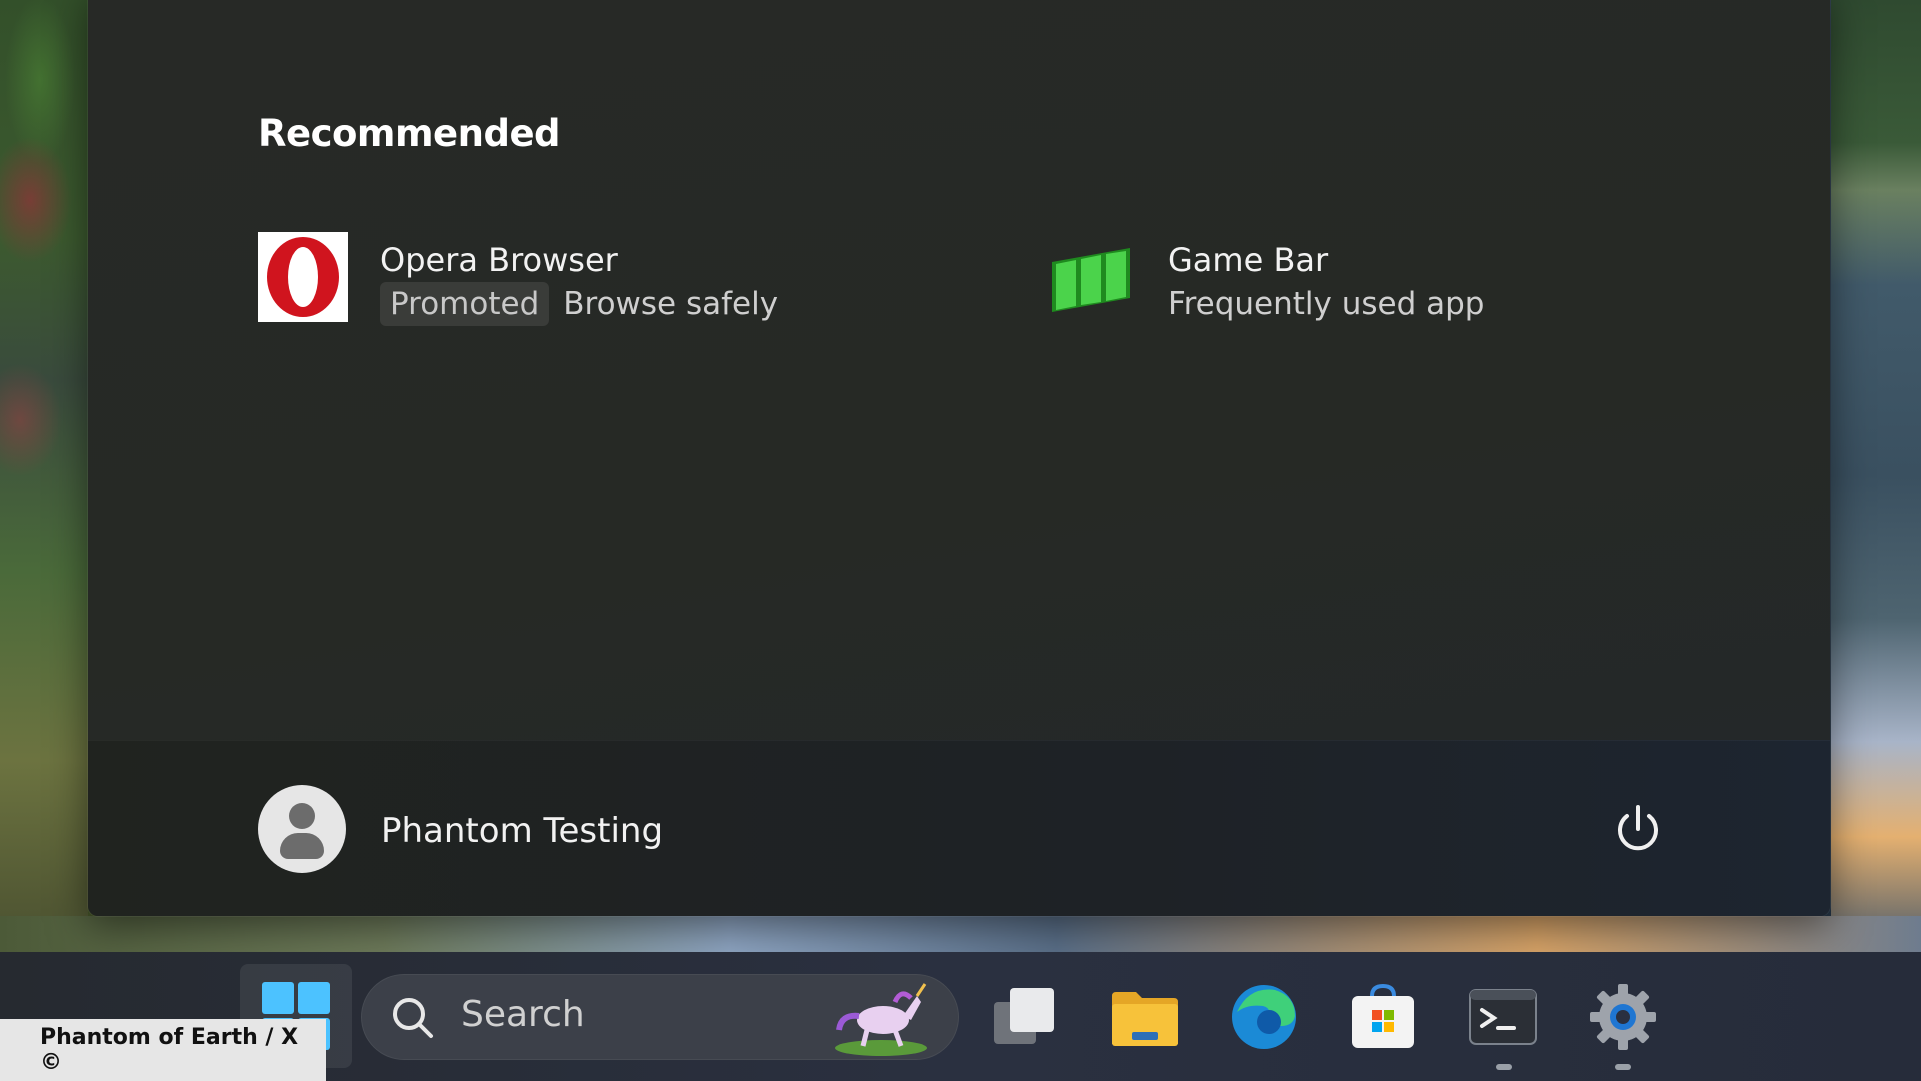 The image size is (1921, 1081). Describe the element at coordinates (523, 1014) in the screenshot. I see `search-placeholder: Search` at that location.